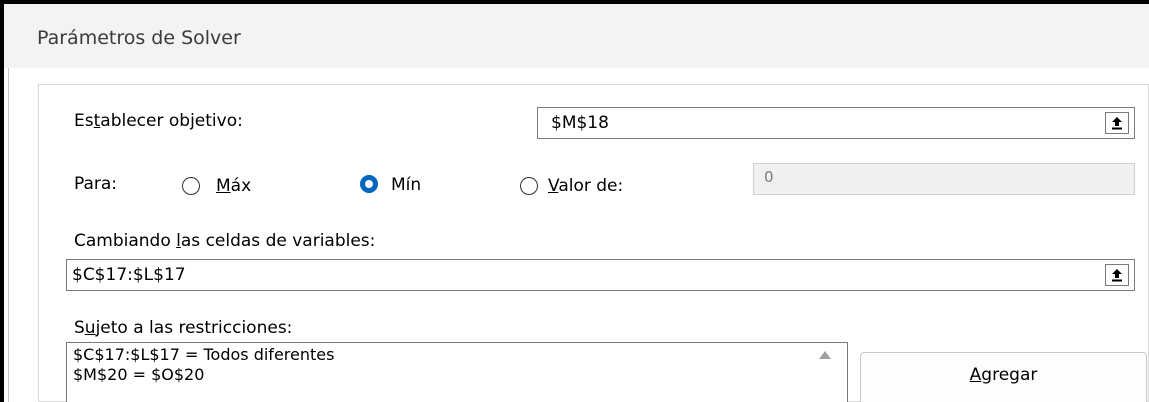 The height and width of the screenshot is (402, 1149). What do you see at coordinates (96, 184) in the screenshot?
I see `para-label: Para:` at bounding box center [96, 184].